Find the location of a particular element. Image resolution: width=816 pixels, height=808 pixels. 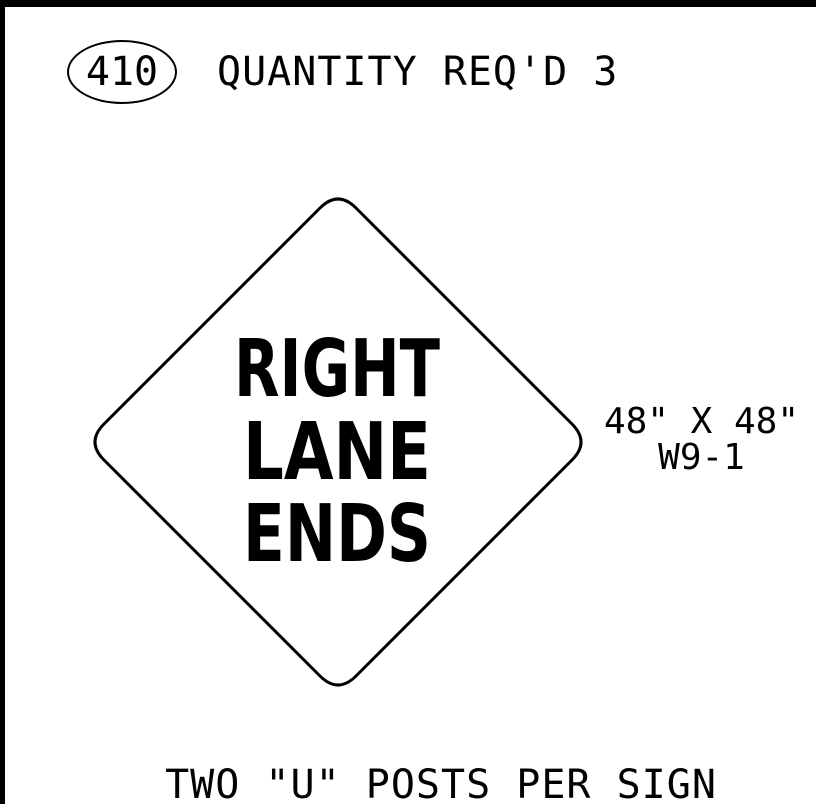

posts-note: TWO "U" POSTS PER SIGN is located at coordinates (441, 785).